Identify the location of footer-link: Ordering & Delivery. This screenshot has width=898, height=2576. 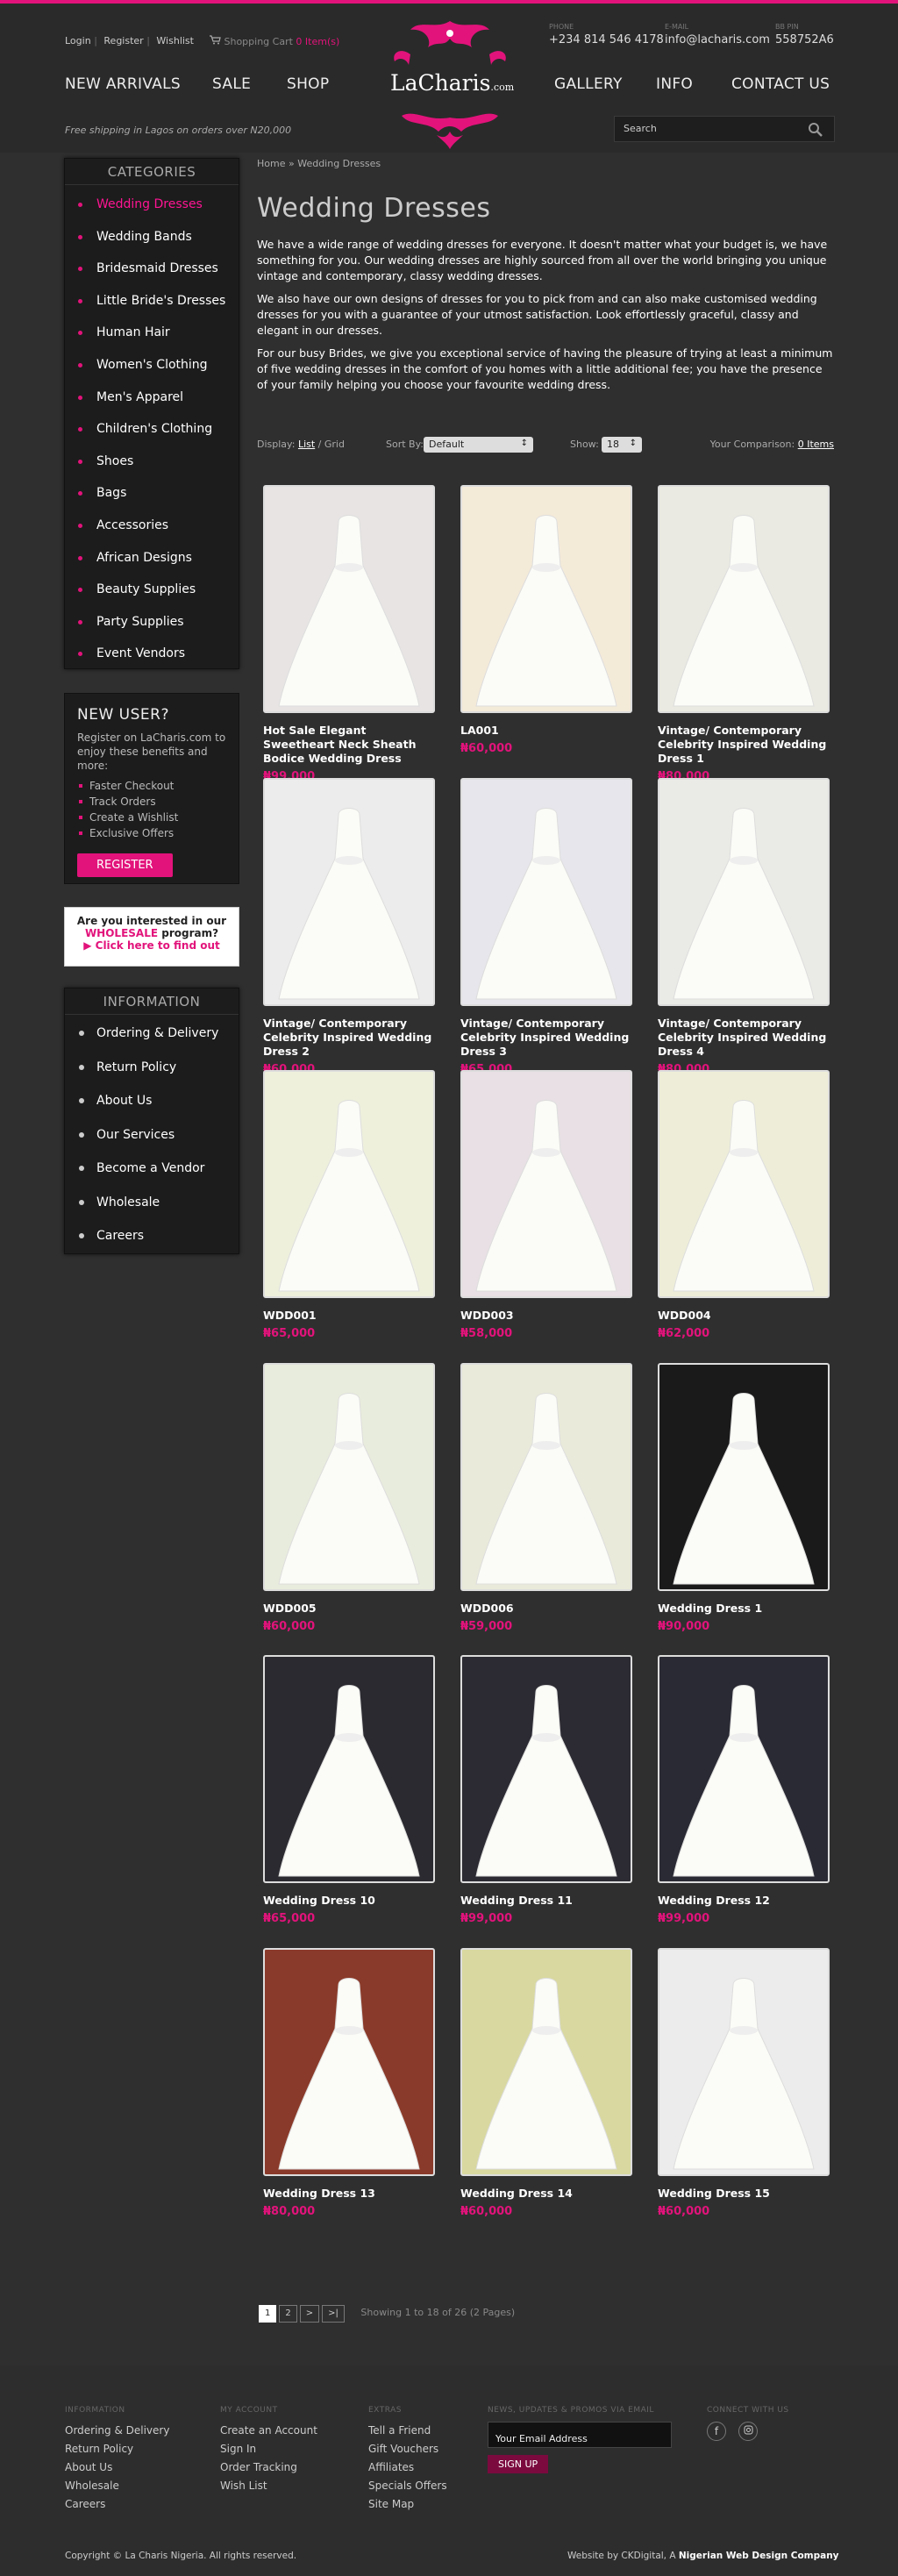
(117, 2431).